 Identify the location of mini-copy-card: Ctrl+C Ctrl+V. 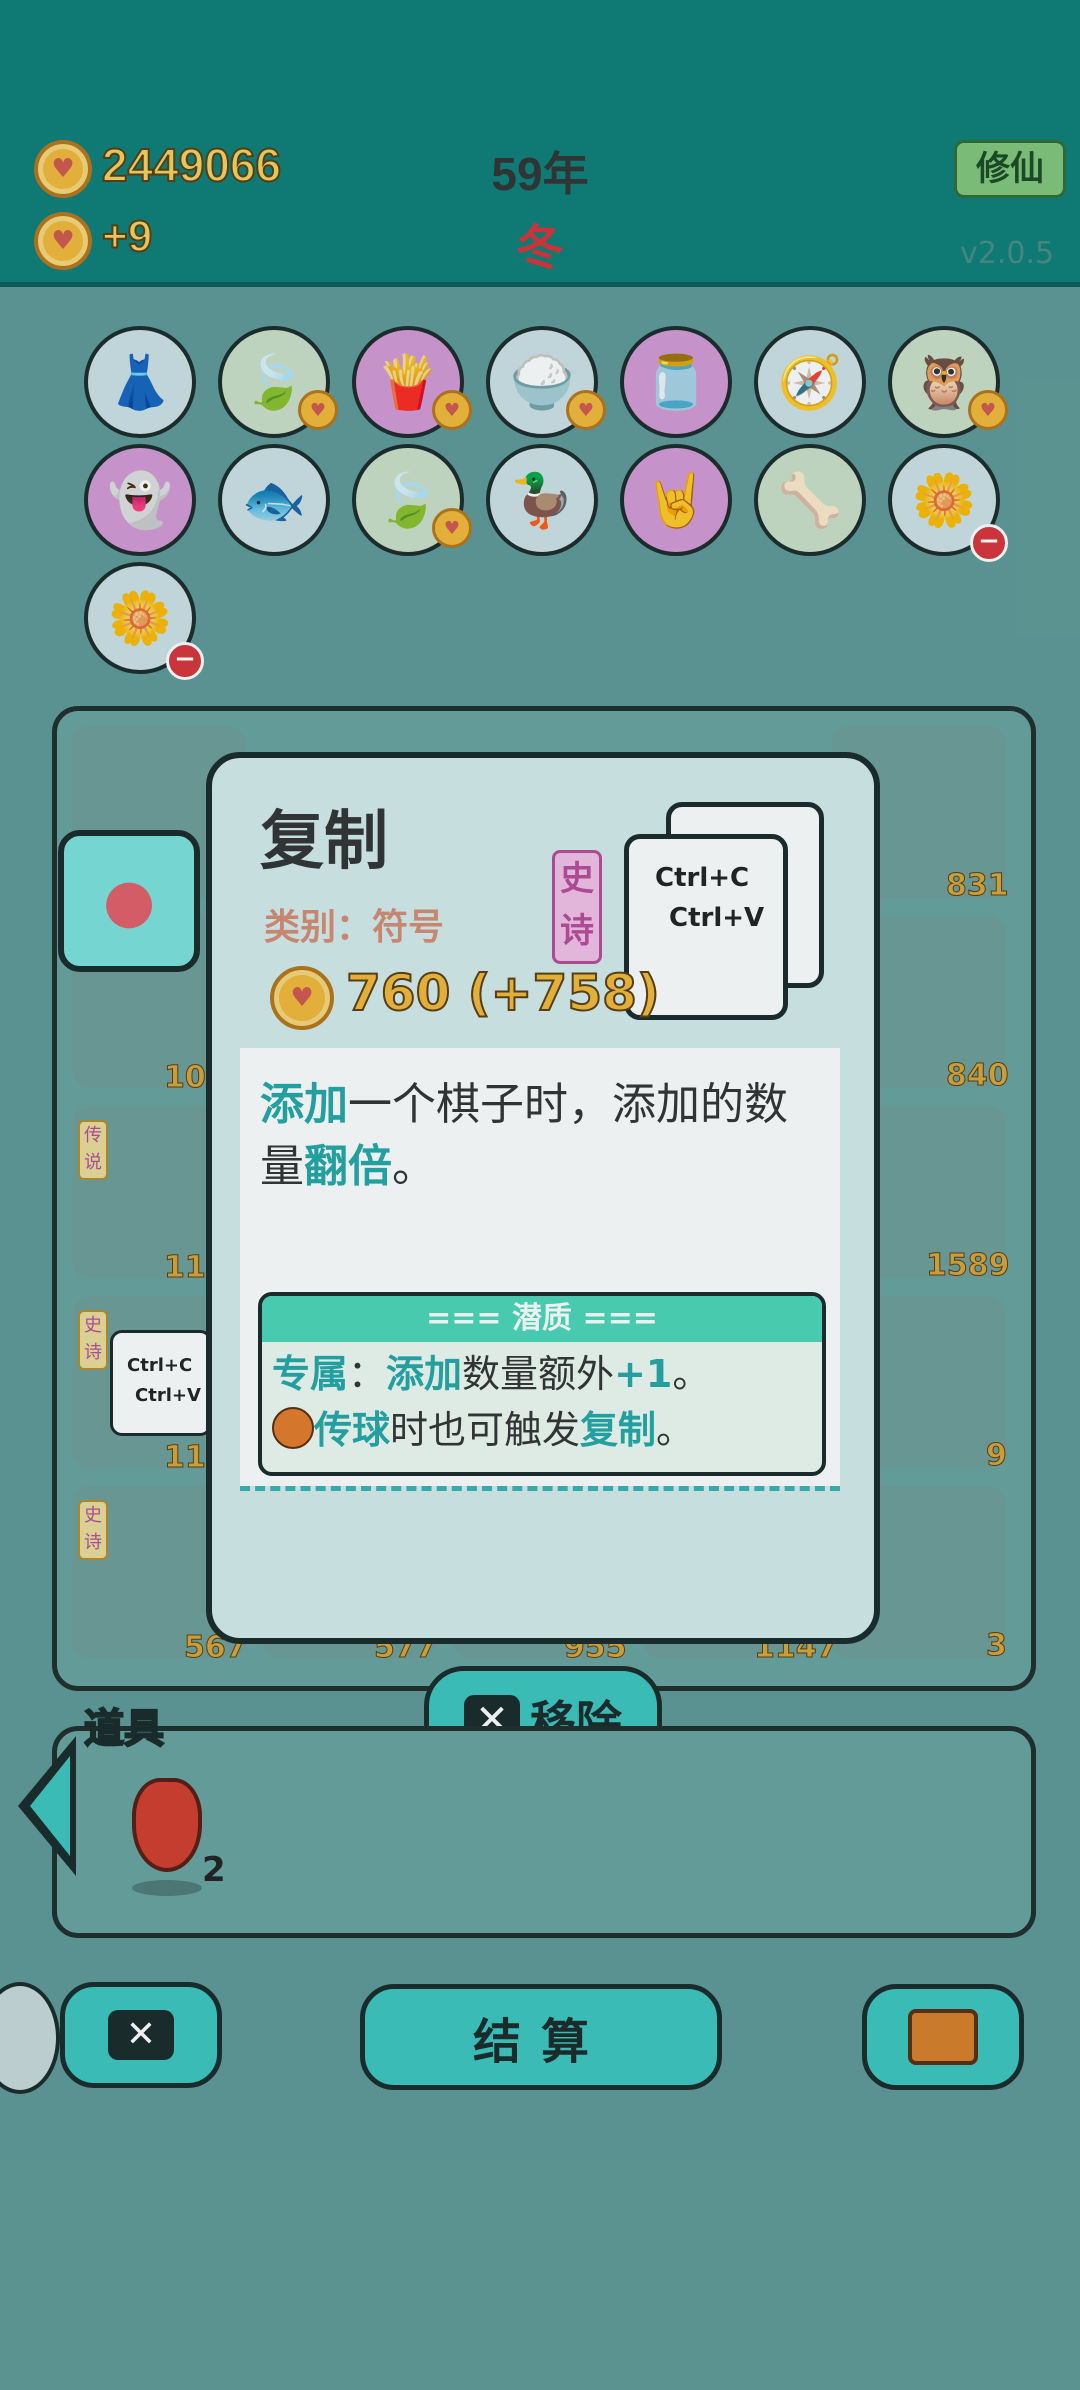
(161, 1383).